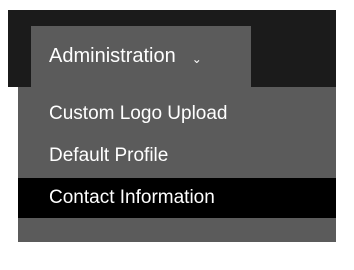 The width and height of the screenshot is (354, 270). Describe the element at coordinates (13, 164) in the screenshot. I see `page-background` at that location.